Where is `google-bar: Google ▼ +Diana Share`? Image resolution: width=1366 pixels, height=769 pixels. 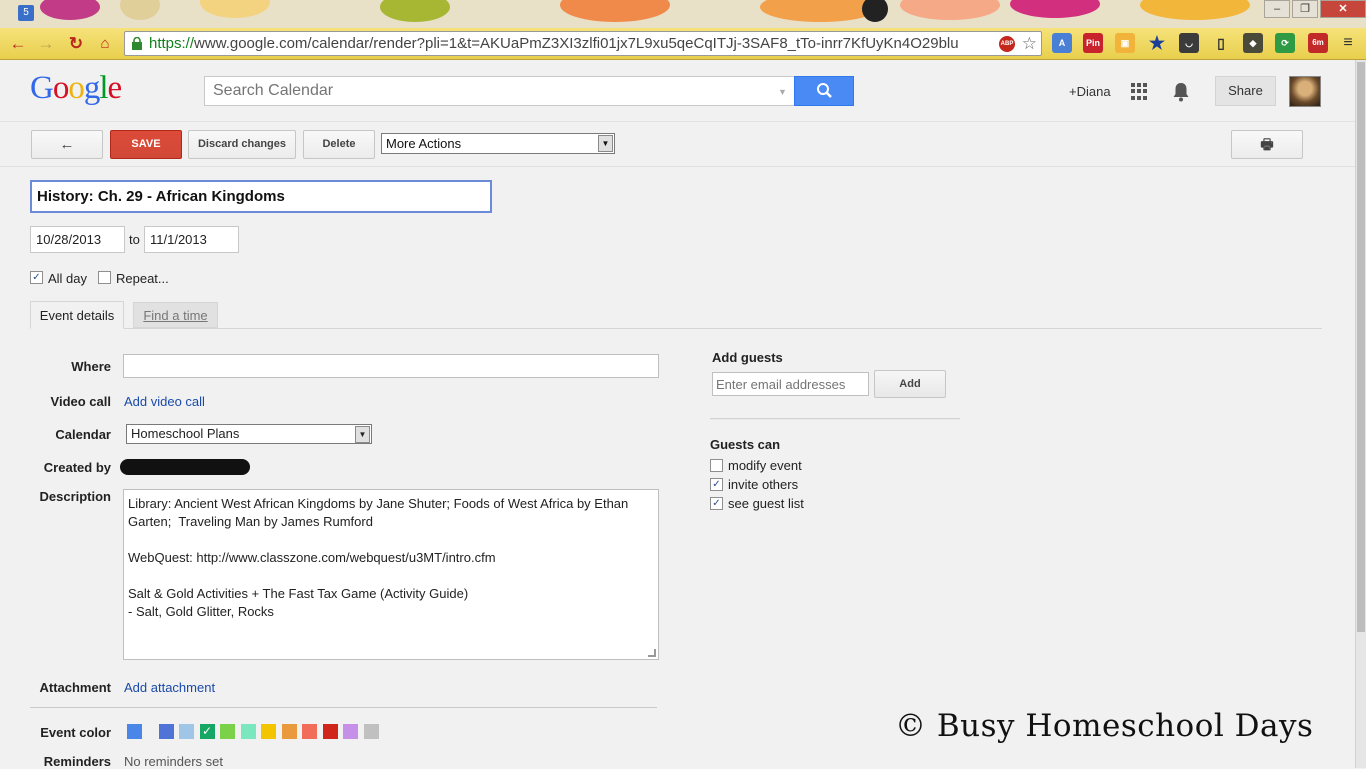
google-bar: Google ▼ +Diana Share is located at coordinates (677, 91).